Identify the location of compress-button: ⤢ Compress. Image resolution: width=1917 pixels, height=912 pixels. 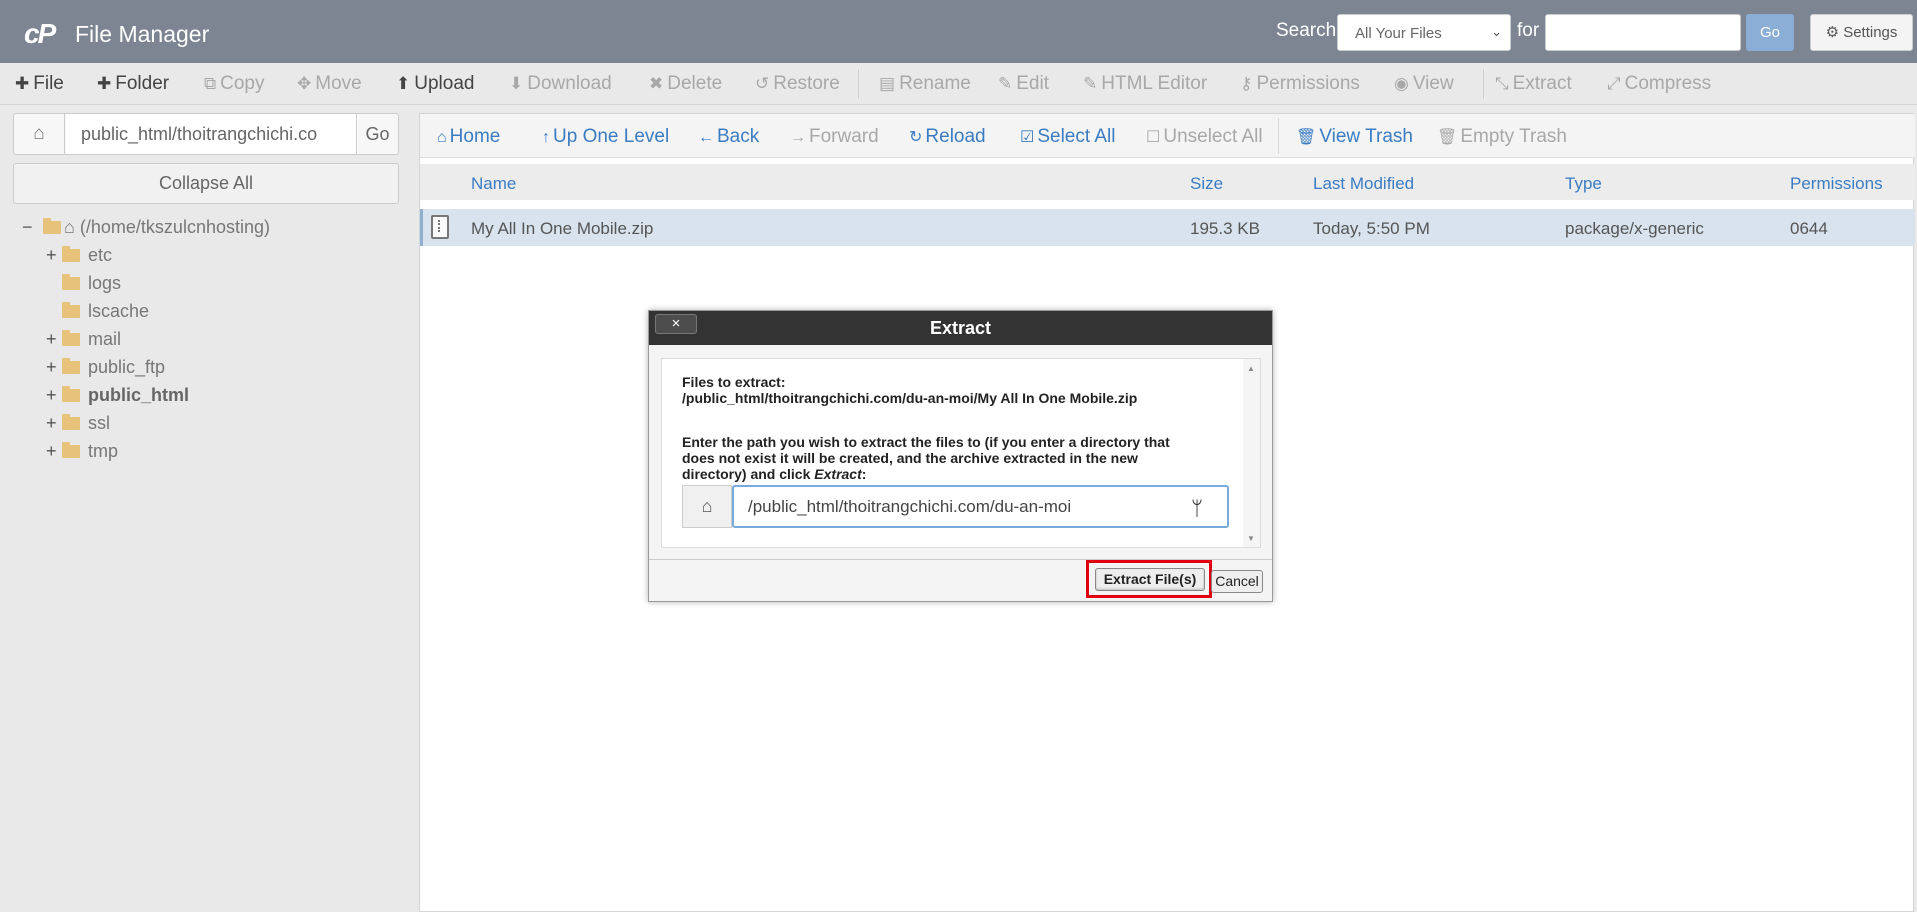
(1659, 84).